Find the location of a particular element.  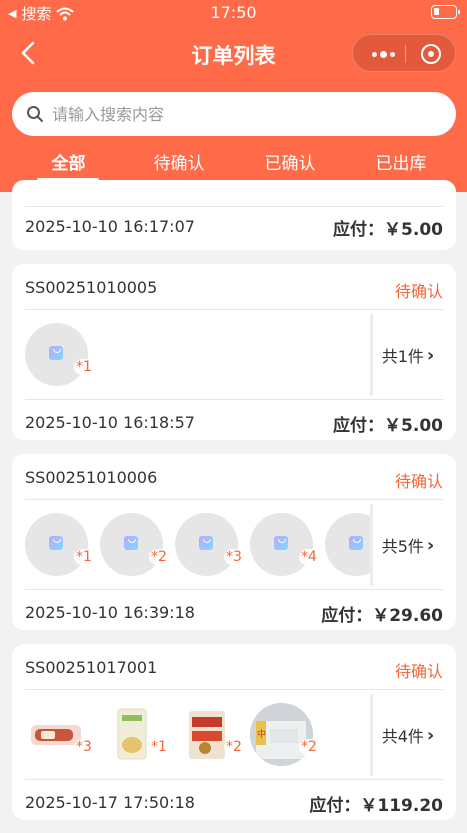

more-button is located at coordinates (383, 54).